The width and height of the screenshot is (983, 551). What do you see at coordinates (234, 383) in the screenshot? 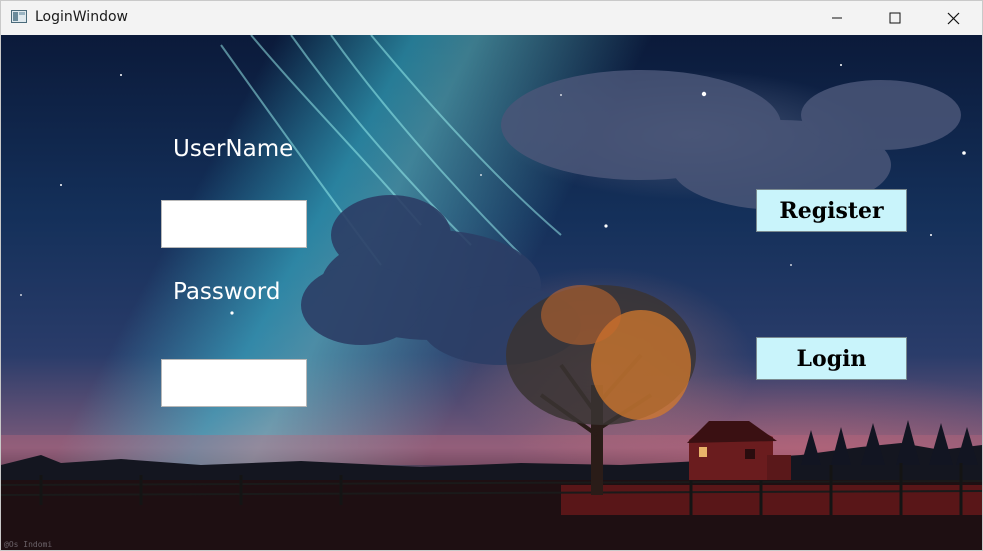
I see `password-input` at bounding box center [234, 383].